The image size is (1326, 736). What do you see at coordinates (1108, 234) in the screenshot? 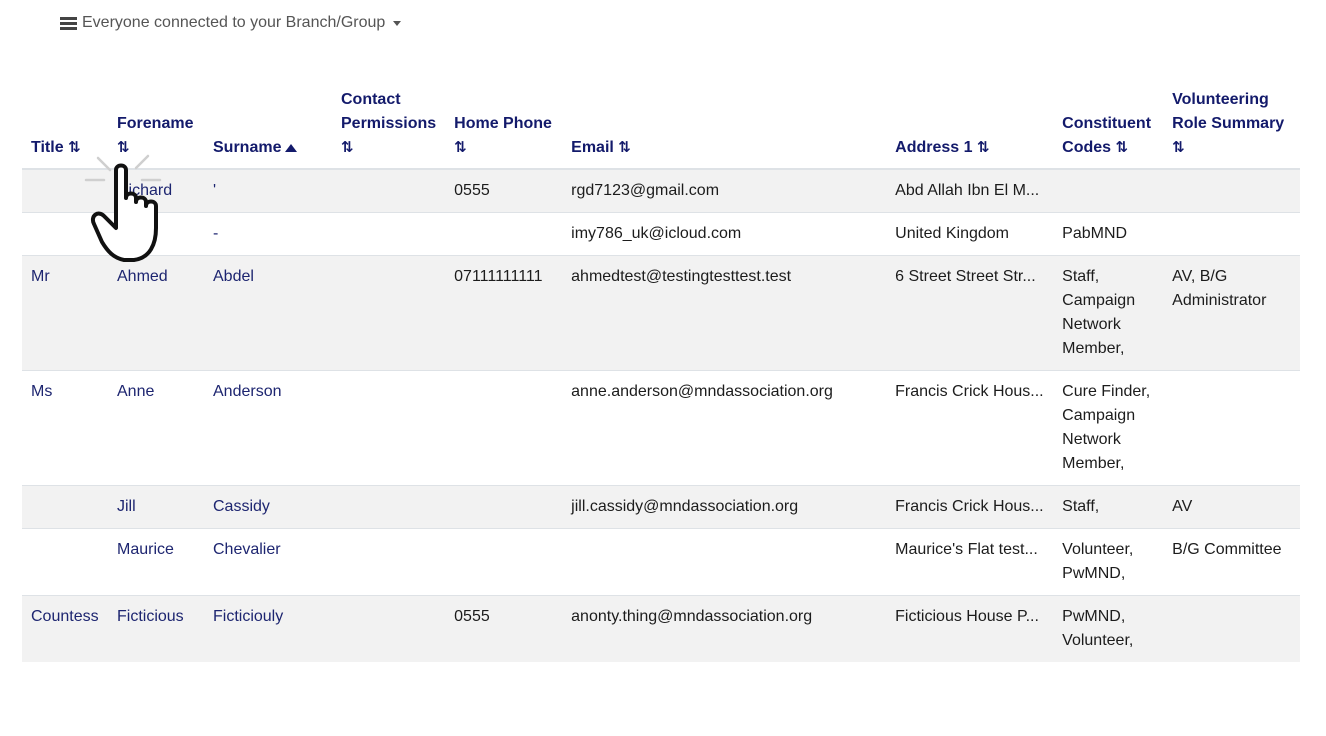
I see `cell-codes: PabMND` at bounding box center [1108, 234].